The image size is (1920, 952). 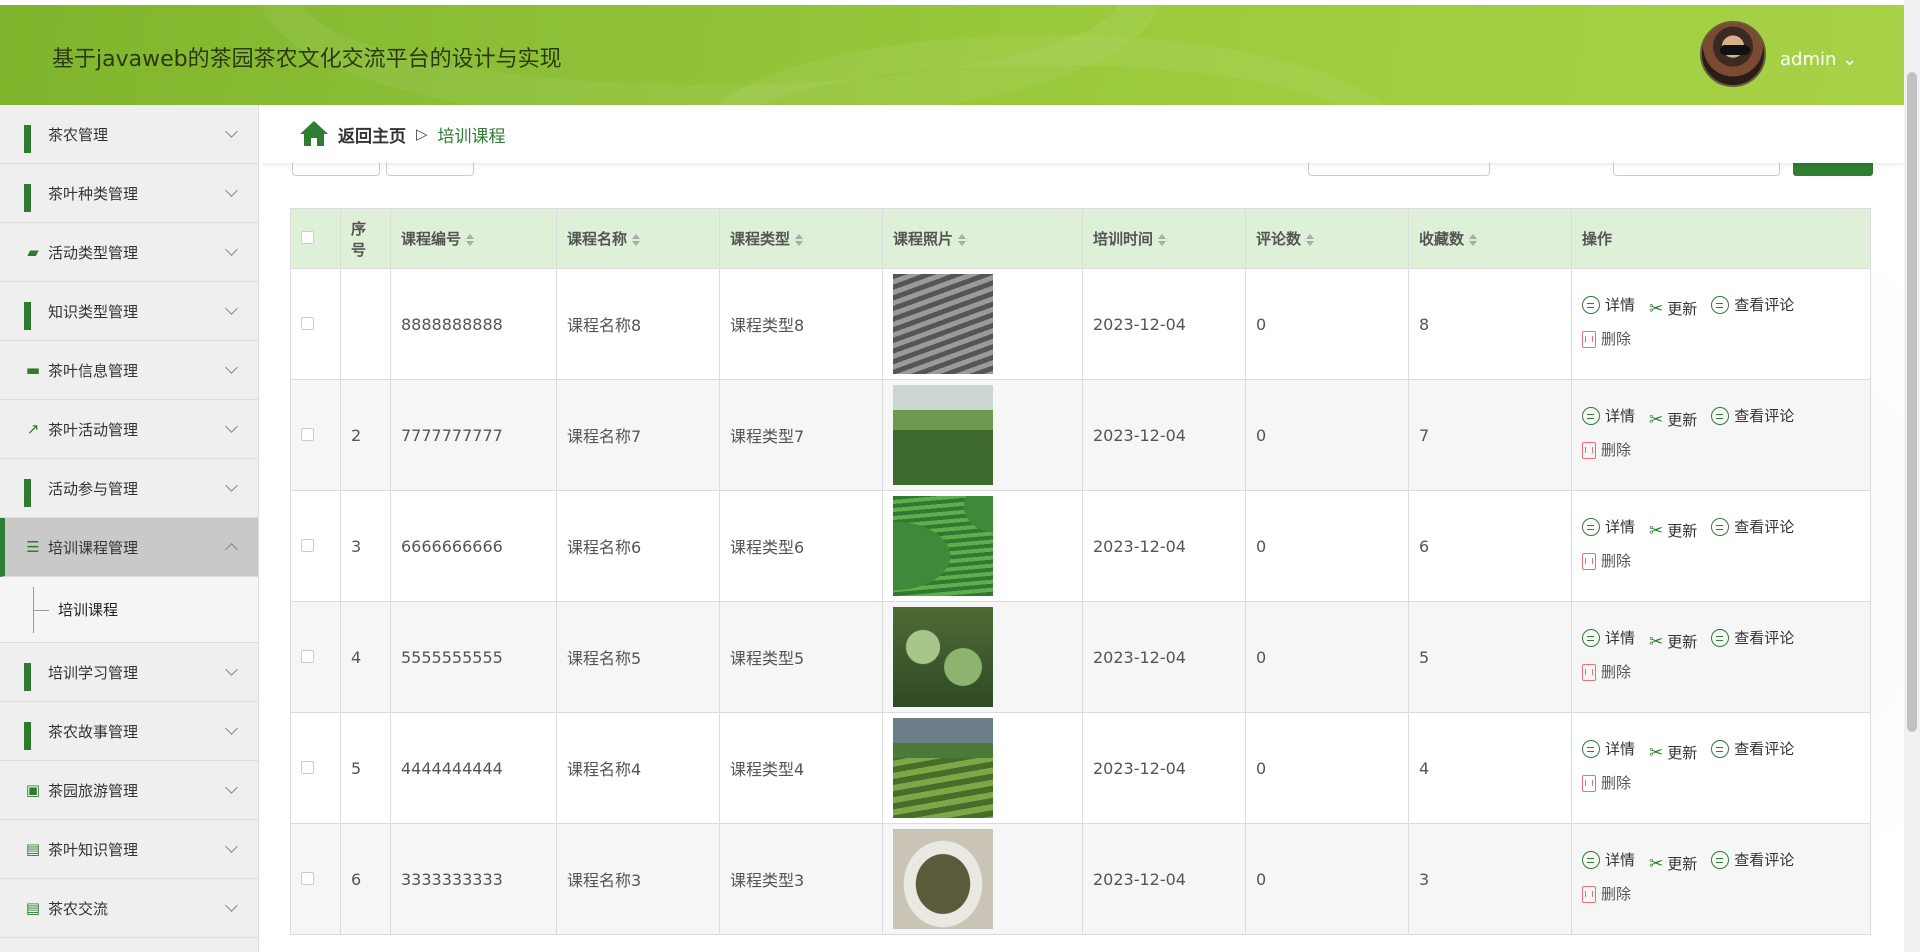 I want to click on column-header: 课程编号, so click(x=473, y=238).